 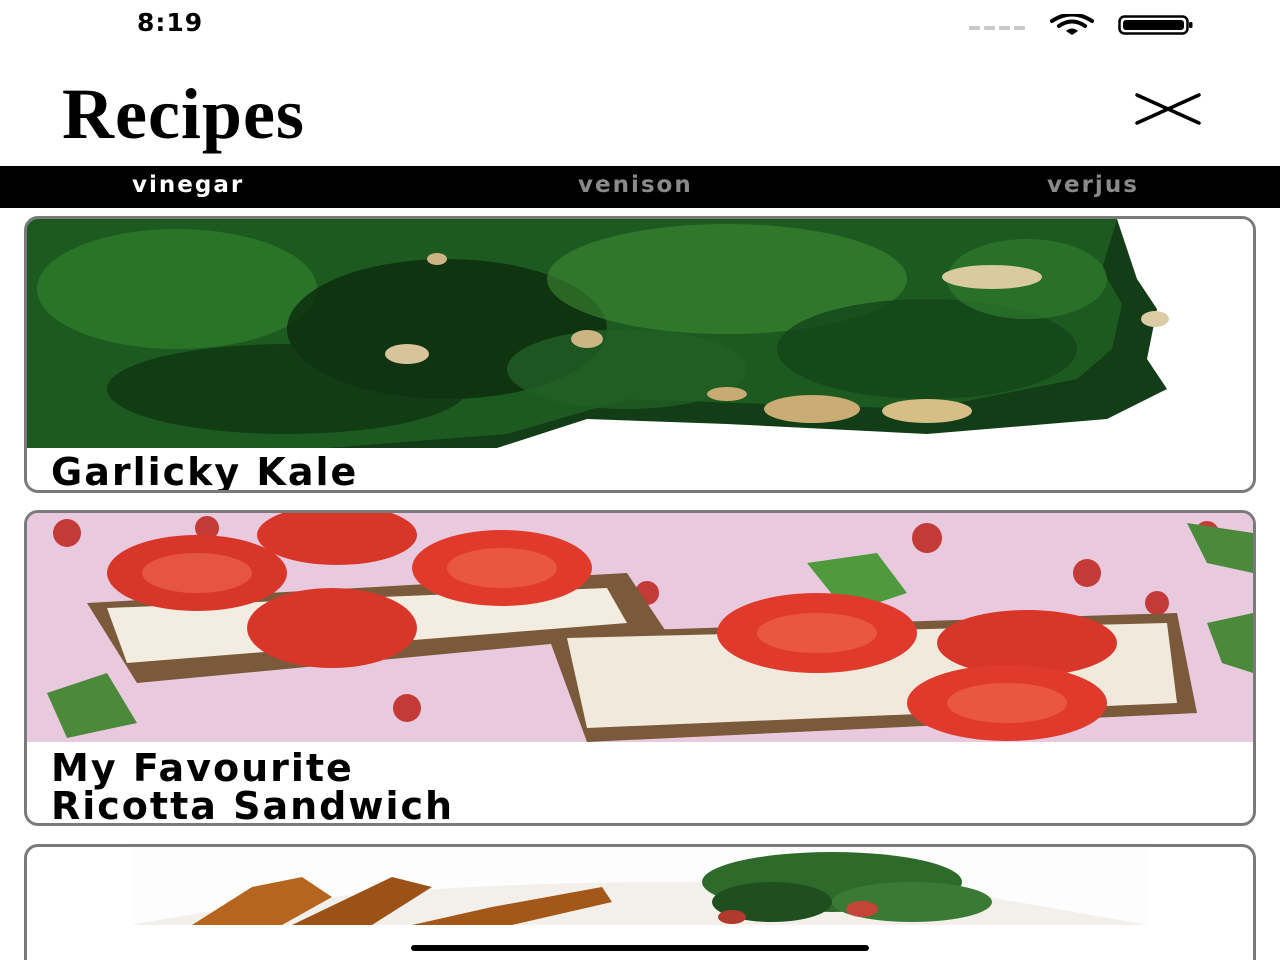 What do you see at coordinates (183, 114) in the screenshot?
I see `page-title: Recipes` at bounding box center [183, 114].